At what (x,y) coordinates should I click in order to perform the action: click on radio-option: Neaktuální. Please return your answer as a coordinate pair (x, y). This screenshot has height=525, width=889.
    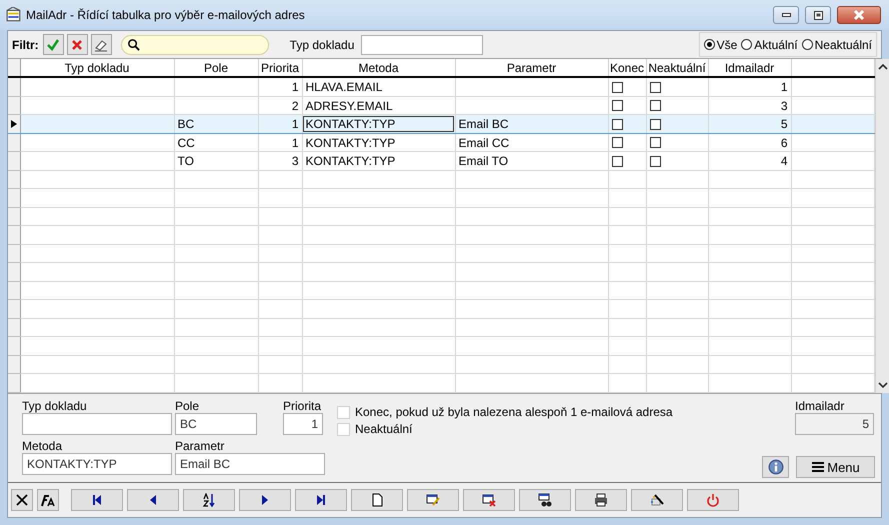
    Looking at the image, I should click on (837, 45).